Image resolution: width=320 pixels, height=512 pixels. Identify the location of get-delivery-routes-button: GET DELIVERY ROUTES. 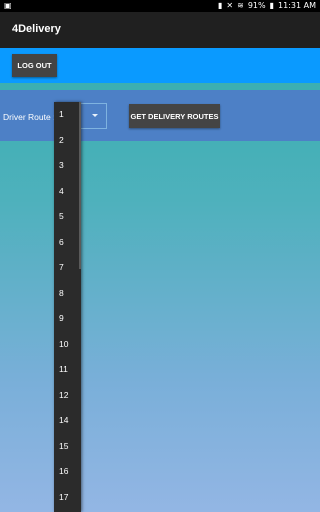
(174, 116).